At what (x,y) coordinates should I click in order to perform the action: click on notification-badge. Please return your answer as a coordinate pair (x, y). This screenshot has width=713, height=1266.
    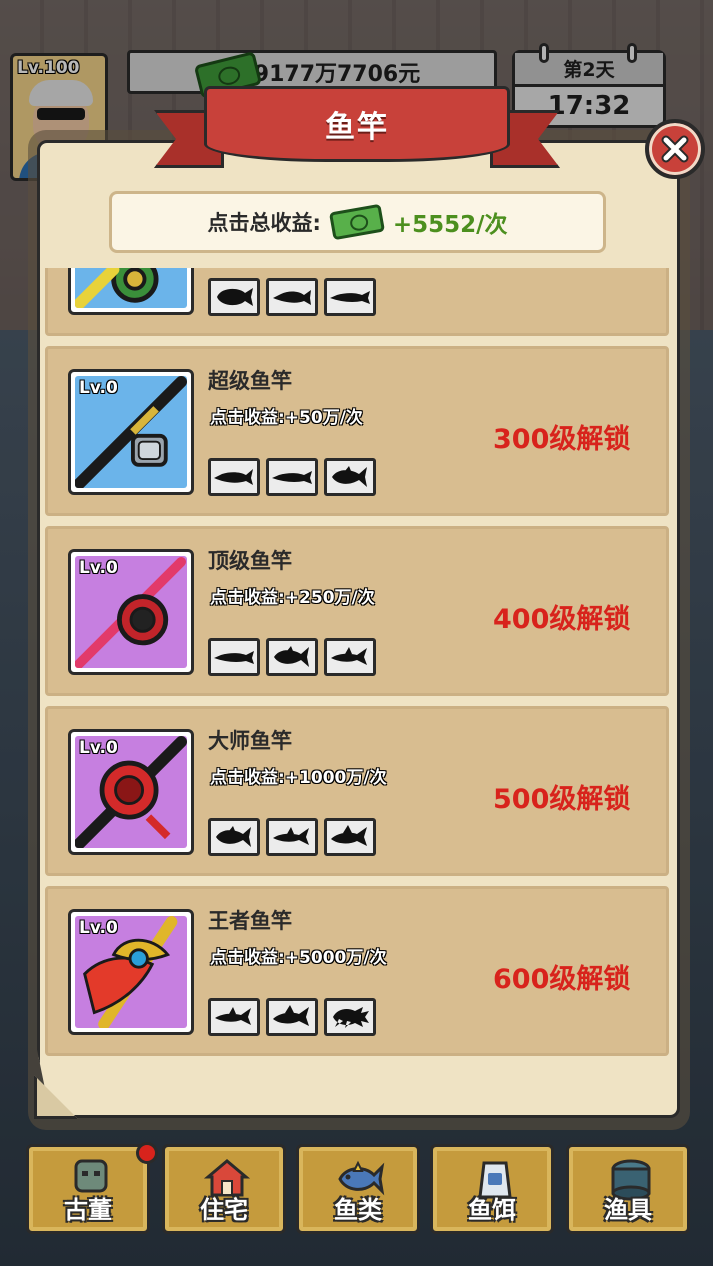
    Looking at the image, I should click on (147, 1153).